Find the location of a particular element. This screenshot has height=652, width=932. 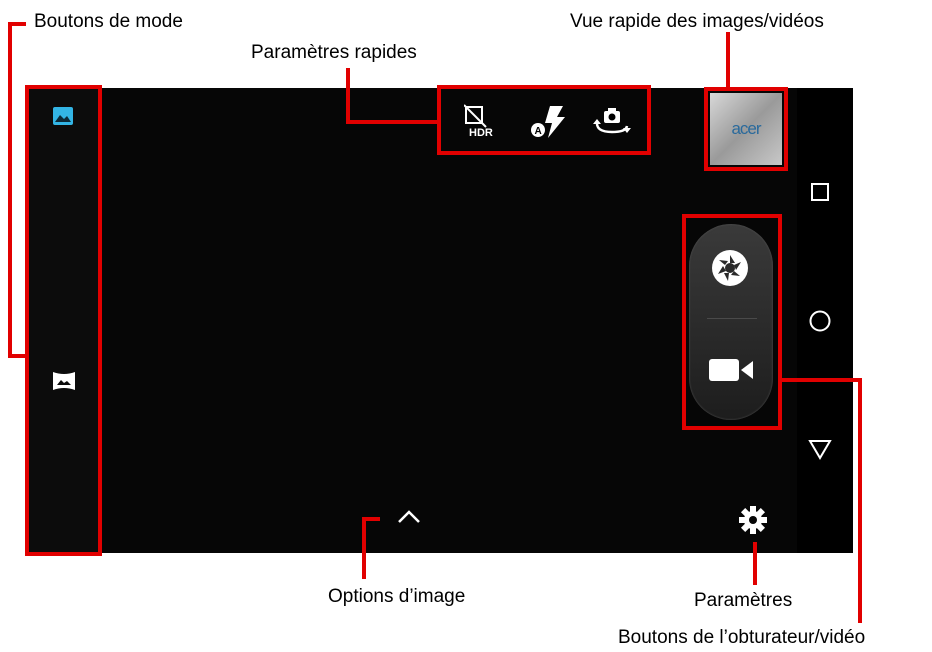

mode-buttons-label: Boutons de mode is located at coordinates (108, 21).